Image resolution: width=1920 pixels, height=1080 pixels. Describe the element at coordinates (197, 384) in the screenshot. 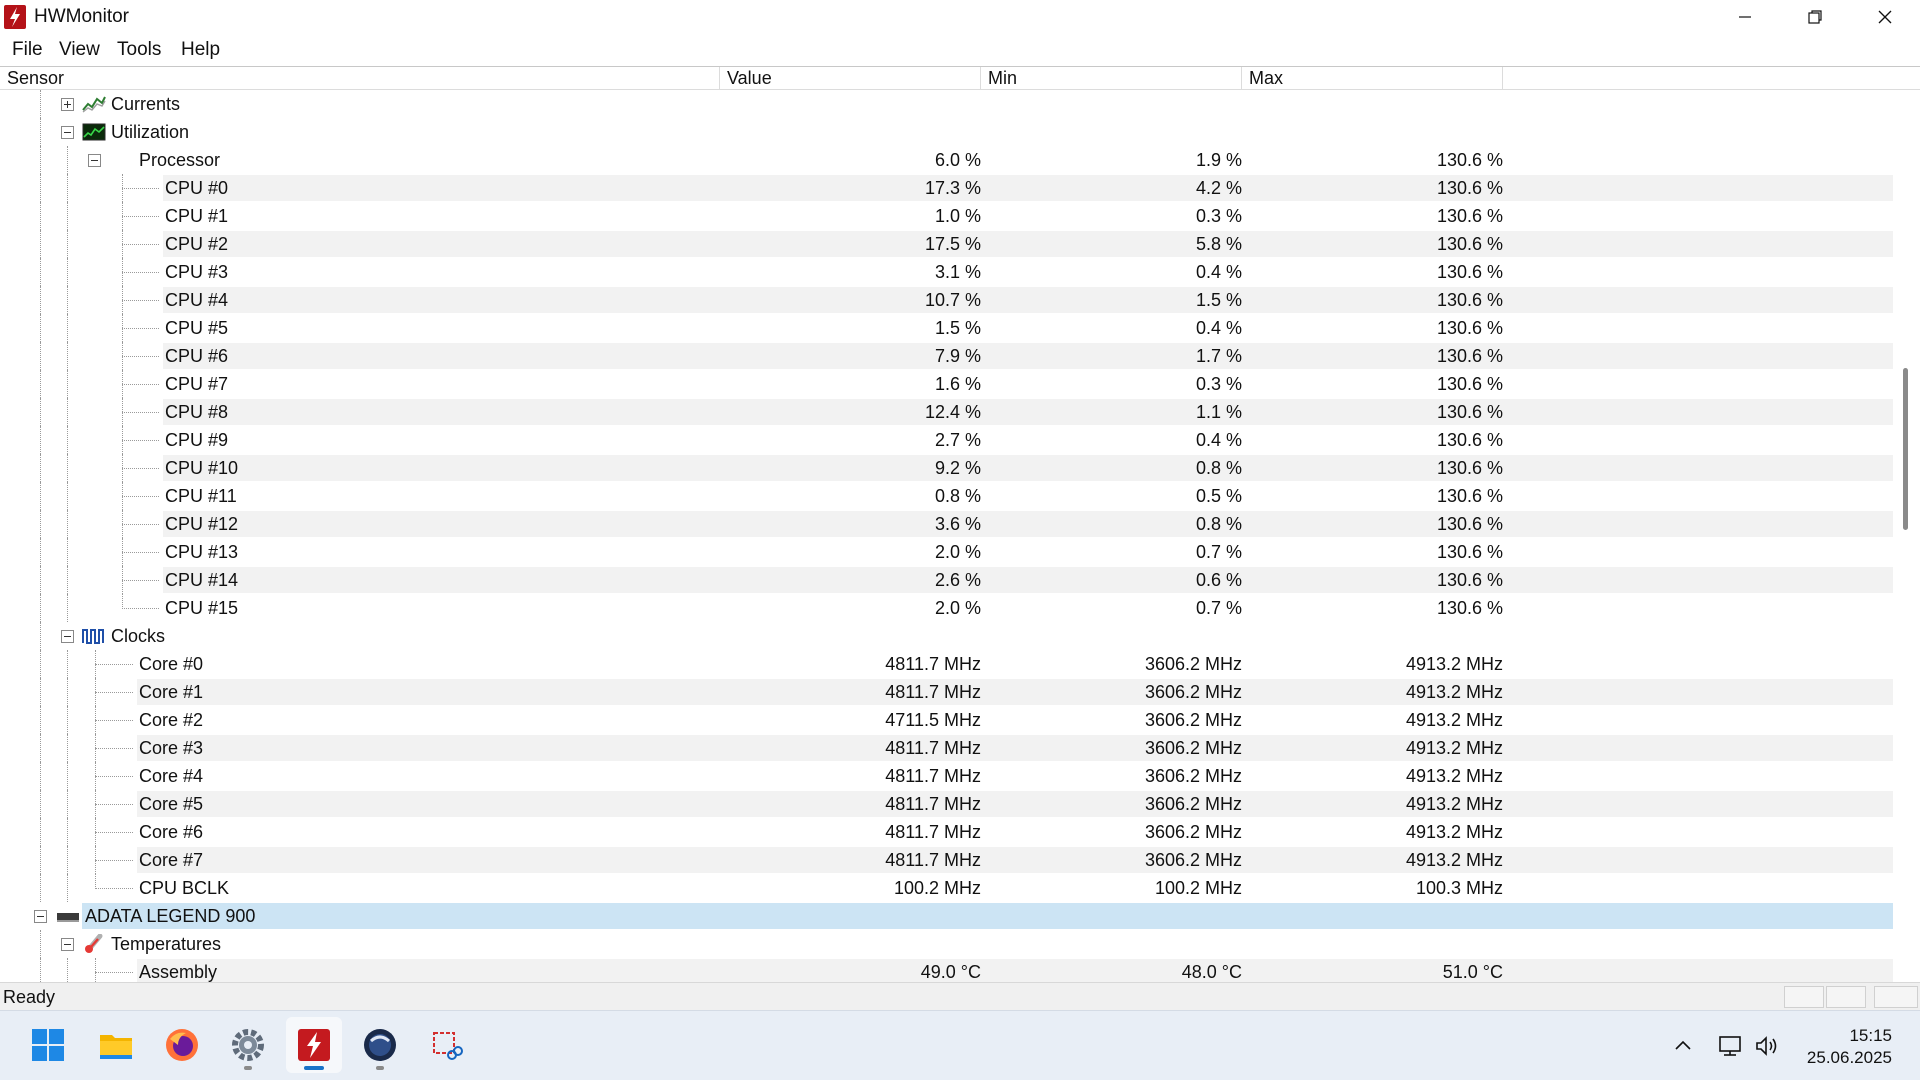

I see `sensor-label: CPU #7` at that location.